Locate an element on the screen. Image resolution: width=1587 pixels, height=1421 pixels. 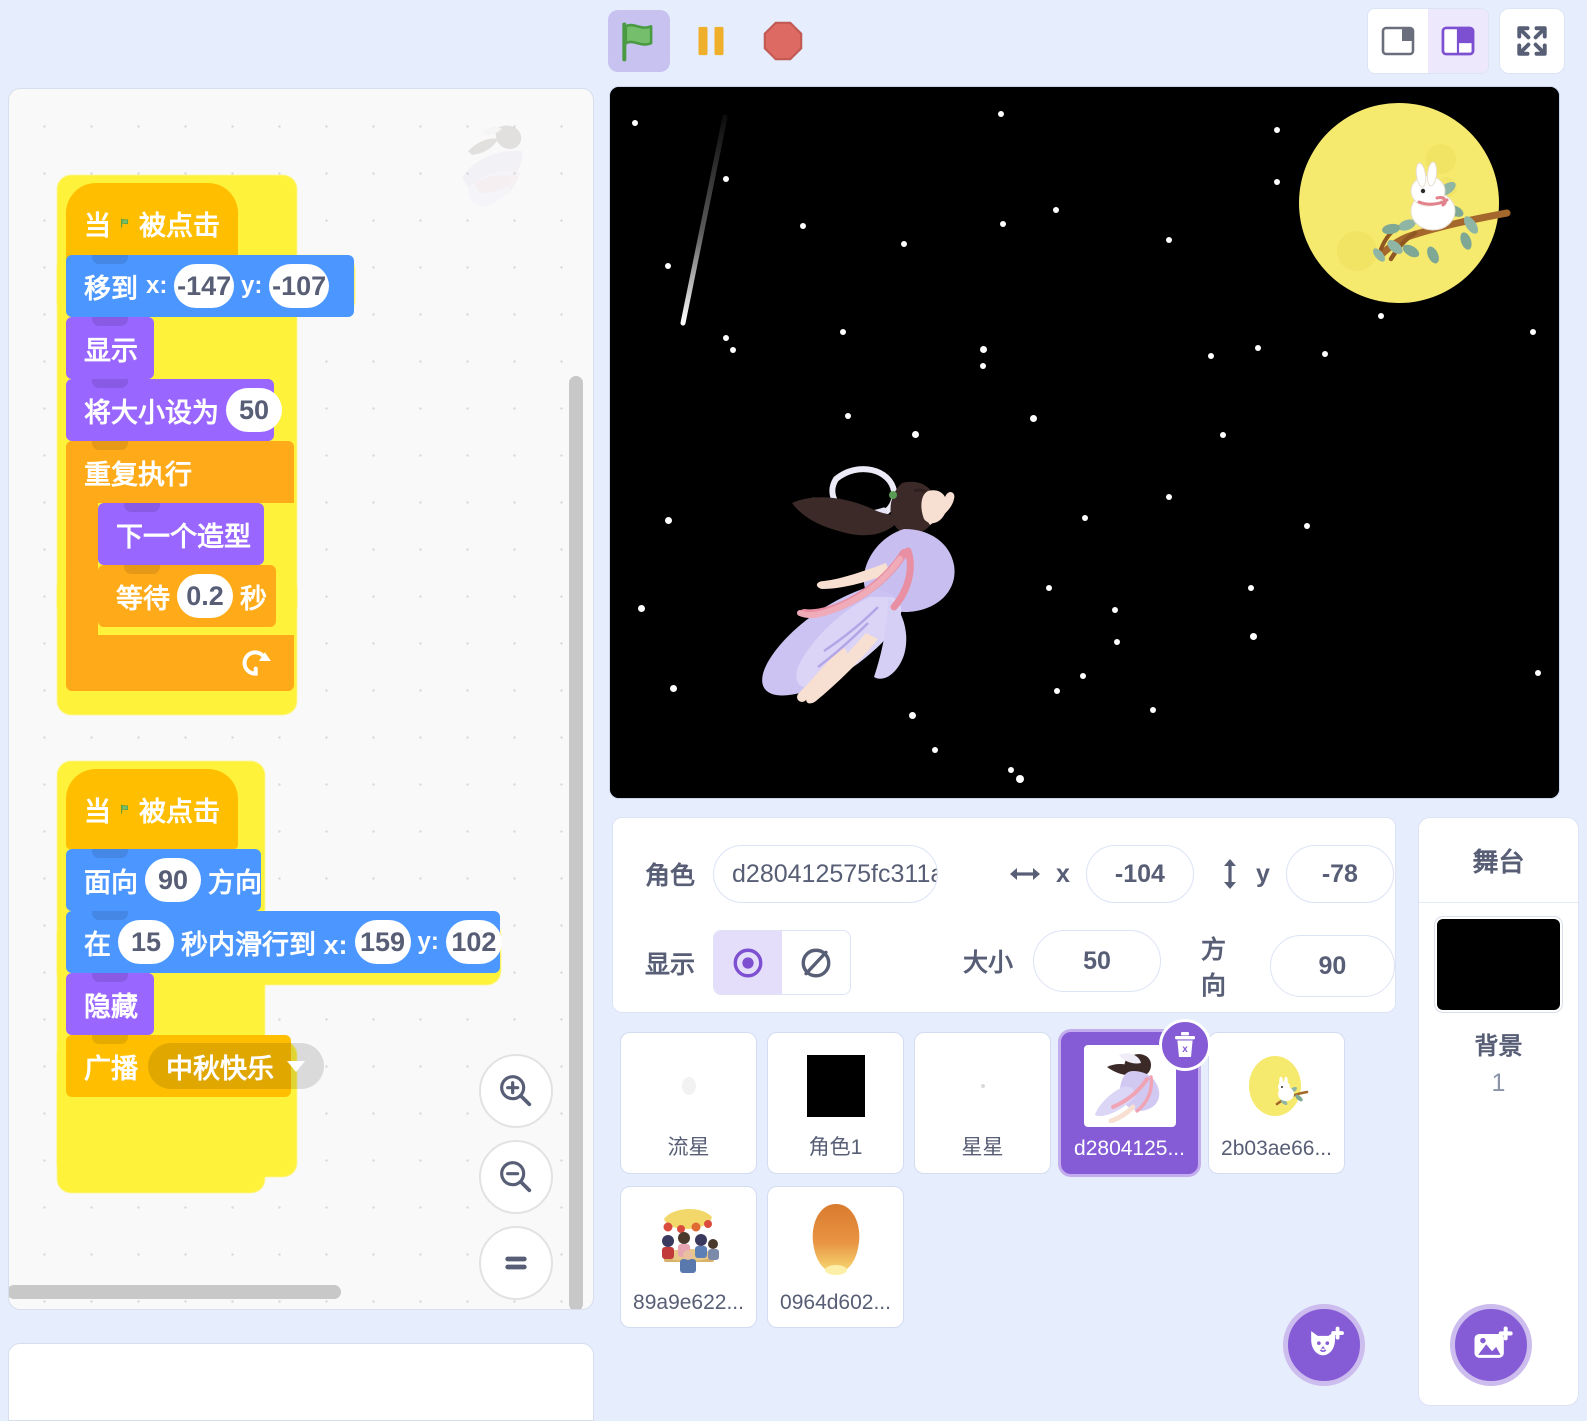
hide-sprite-button is located at coordinates (816, 962).